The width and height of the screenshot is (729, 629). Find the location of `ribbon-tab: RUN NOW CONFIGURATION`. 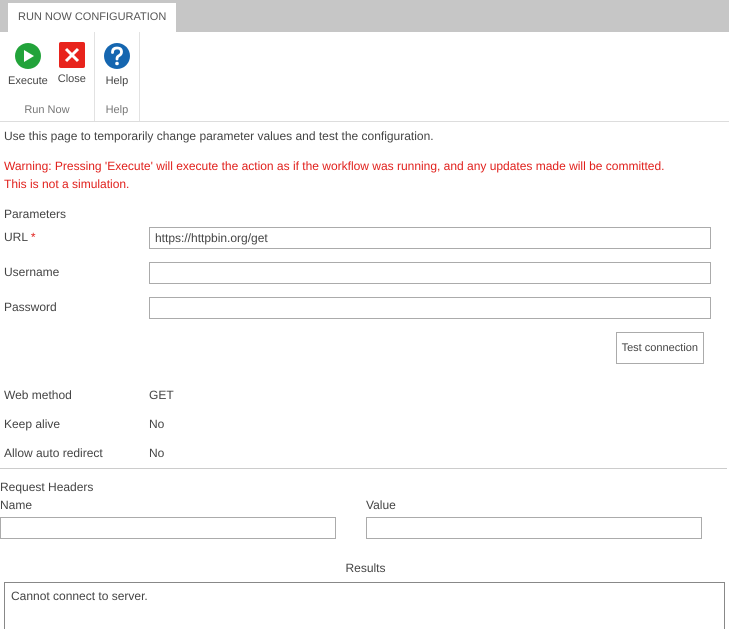

ribbon-tab: RUN NOW CONFIGURATION is located at coordinates (92, 17).